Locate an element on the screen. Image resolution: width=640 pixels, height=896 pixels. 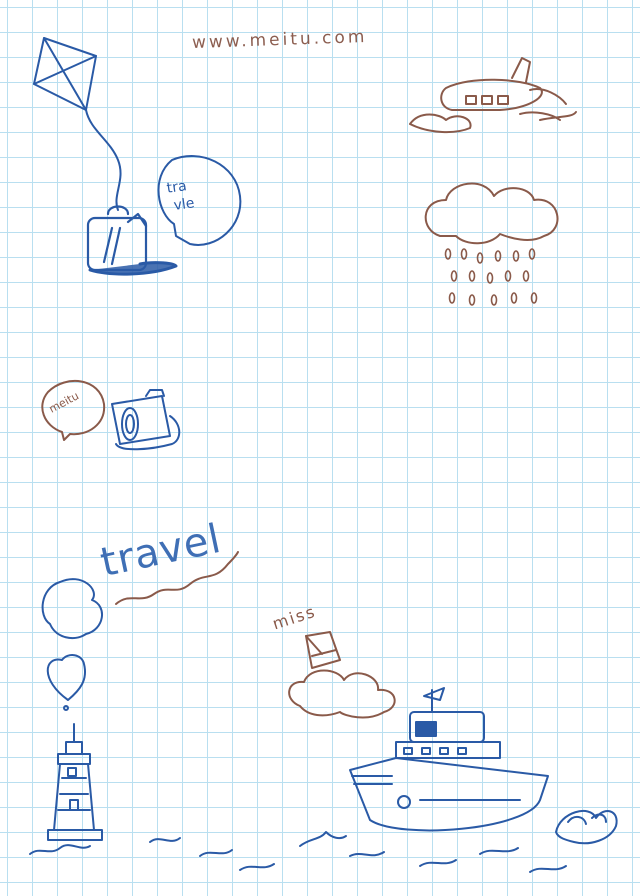
wave-icon is located at coordinates (323, 841).